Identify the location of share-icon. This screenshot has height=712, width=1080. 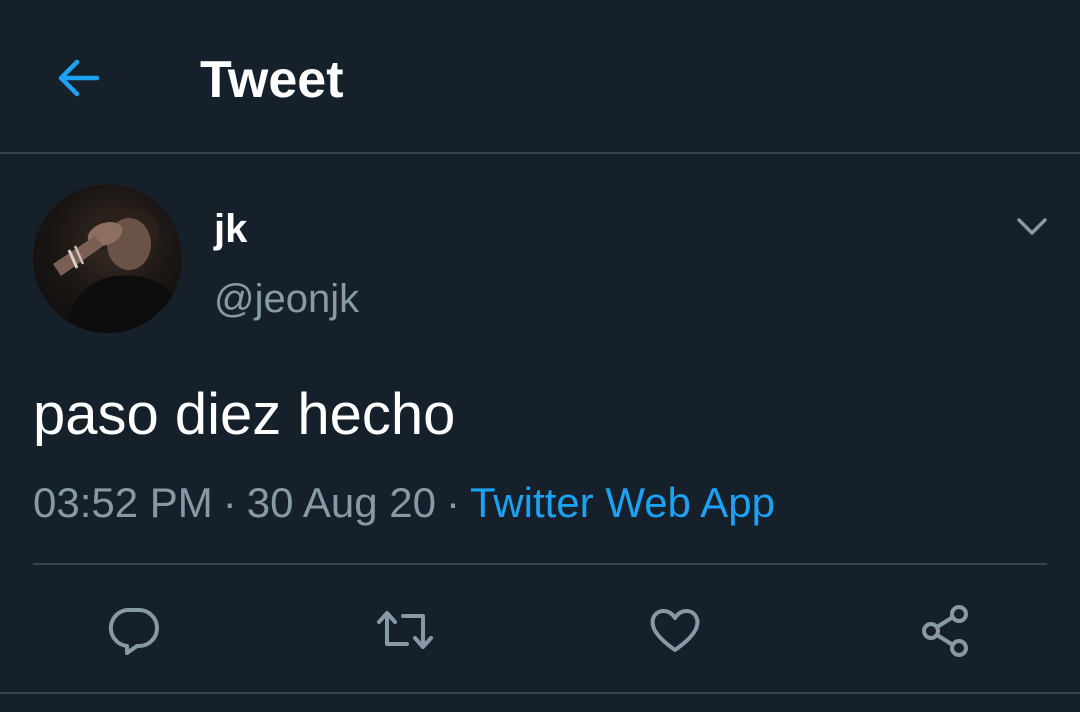
(945, 631).